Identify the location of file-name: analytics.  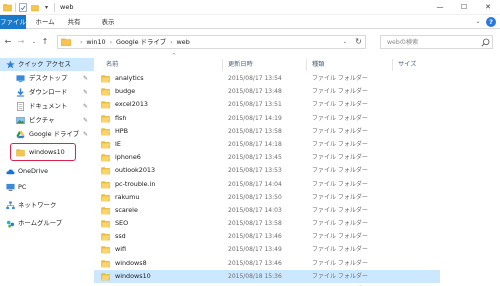
(129, 78).